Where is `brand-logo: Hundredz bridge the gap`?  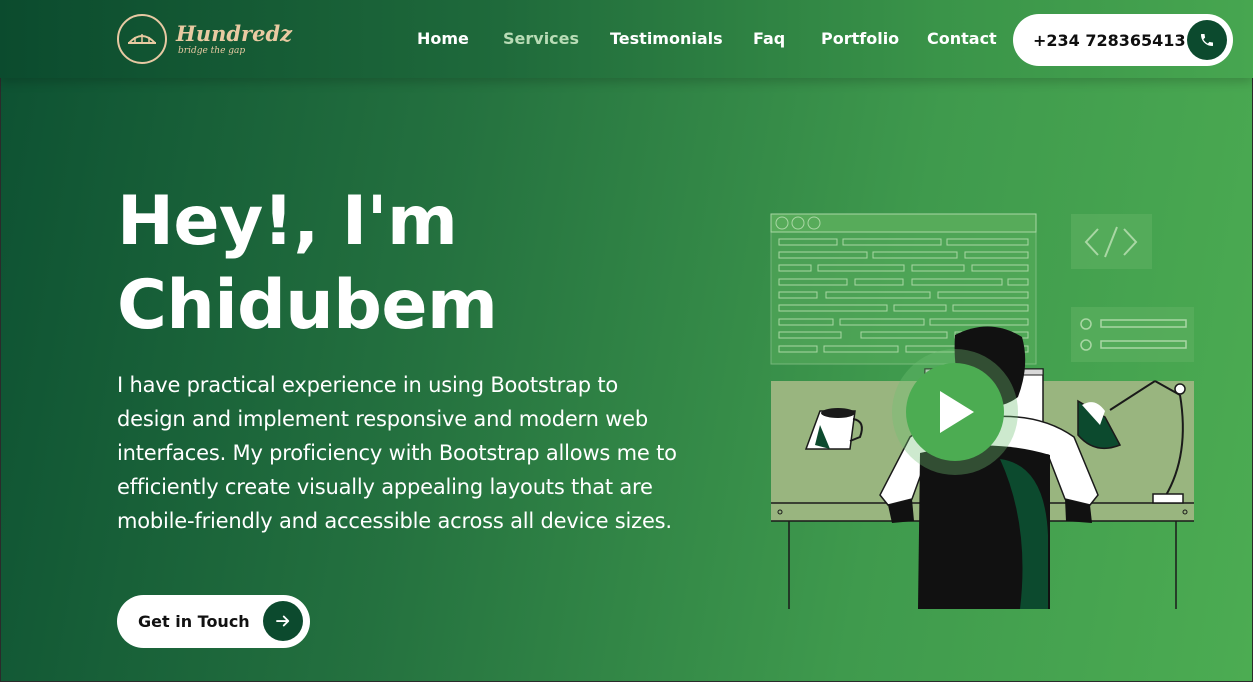
brand-logo: Hundredz bridge the gap is located at coordinates (204, 39).